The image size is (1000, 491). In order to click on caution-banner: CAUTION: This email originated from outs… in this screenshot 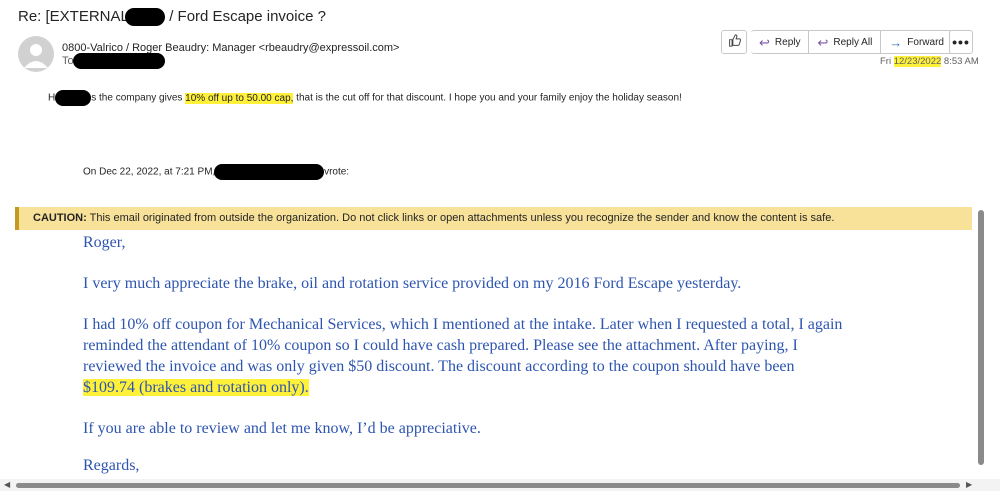, I will do `click(493, 218)`.